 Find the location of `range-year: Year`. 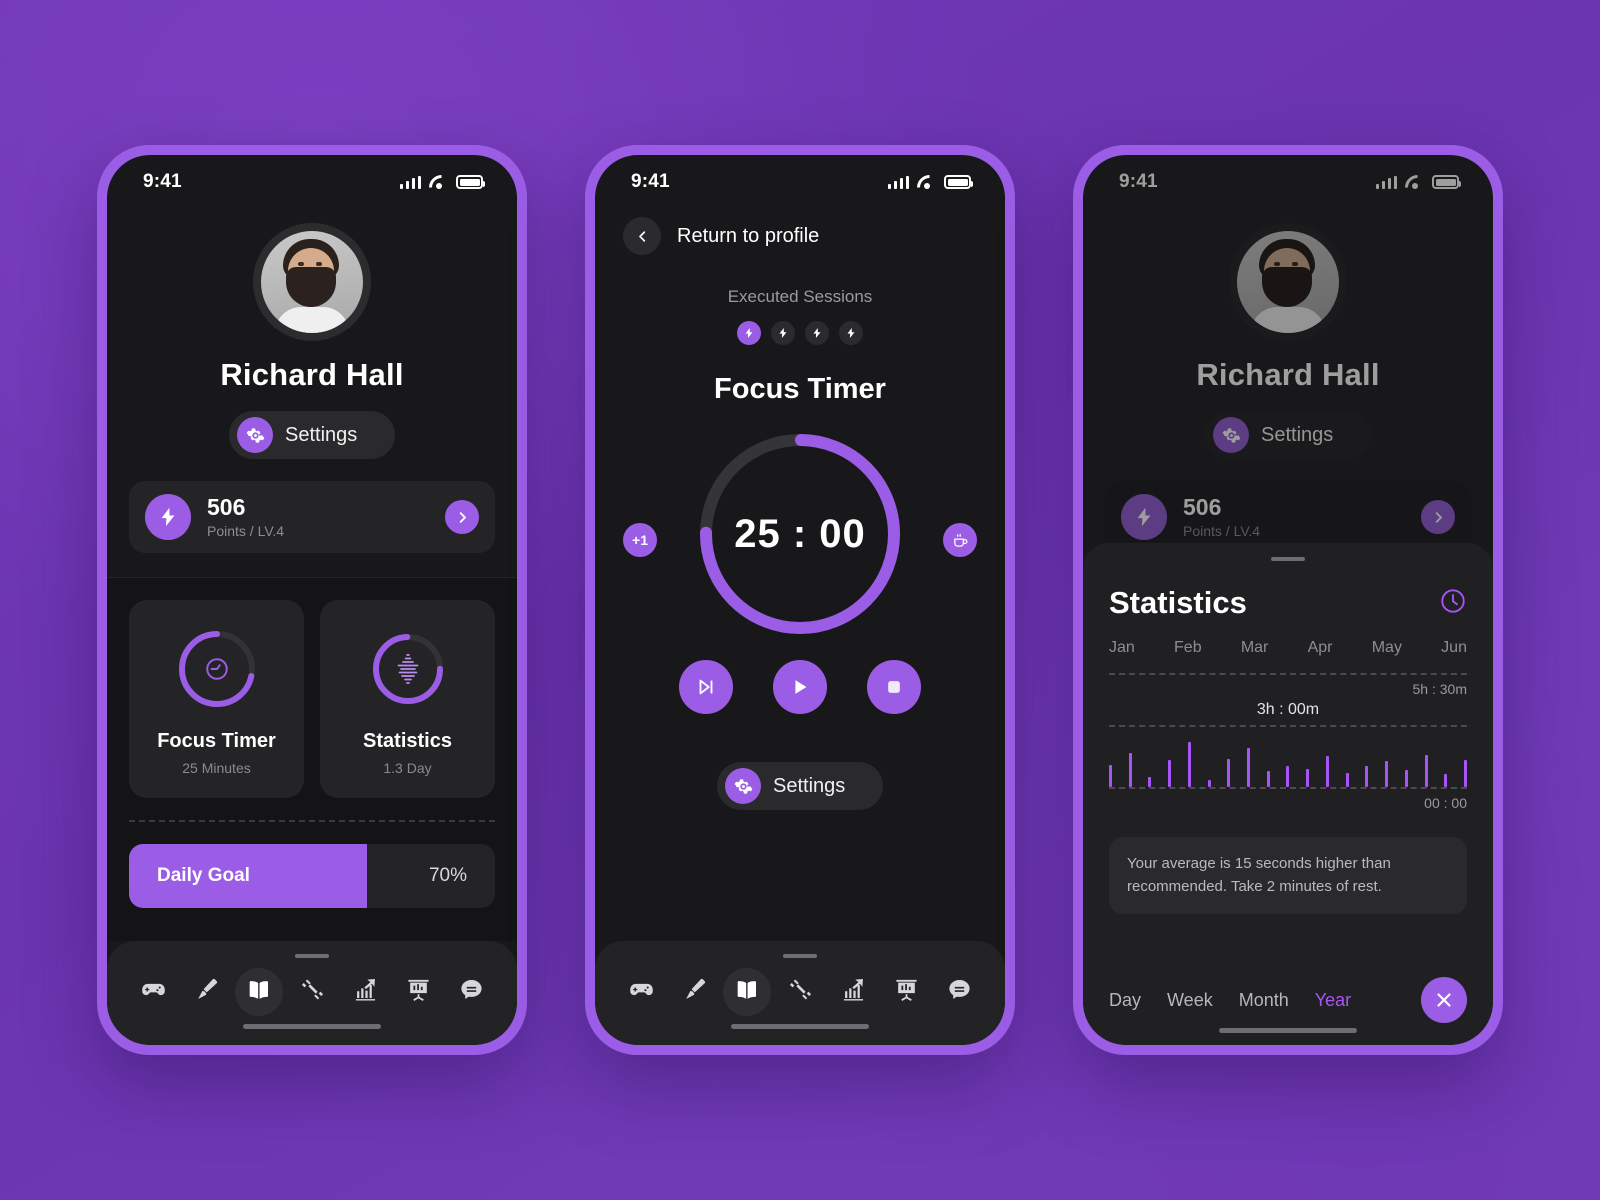

range-year: Year is located at coordinates (1333, 1000).